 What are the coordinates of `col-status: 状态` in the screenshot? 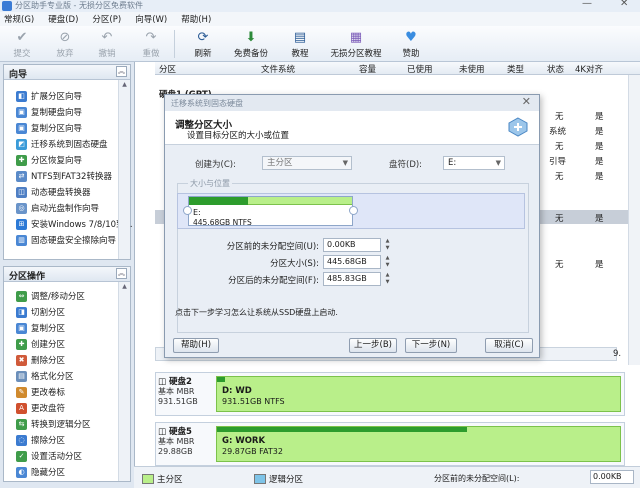 It's located at (555, 69).